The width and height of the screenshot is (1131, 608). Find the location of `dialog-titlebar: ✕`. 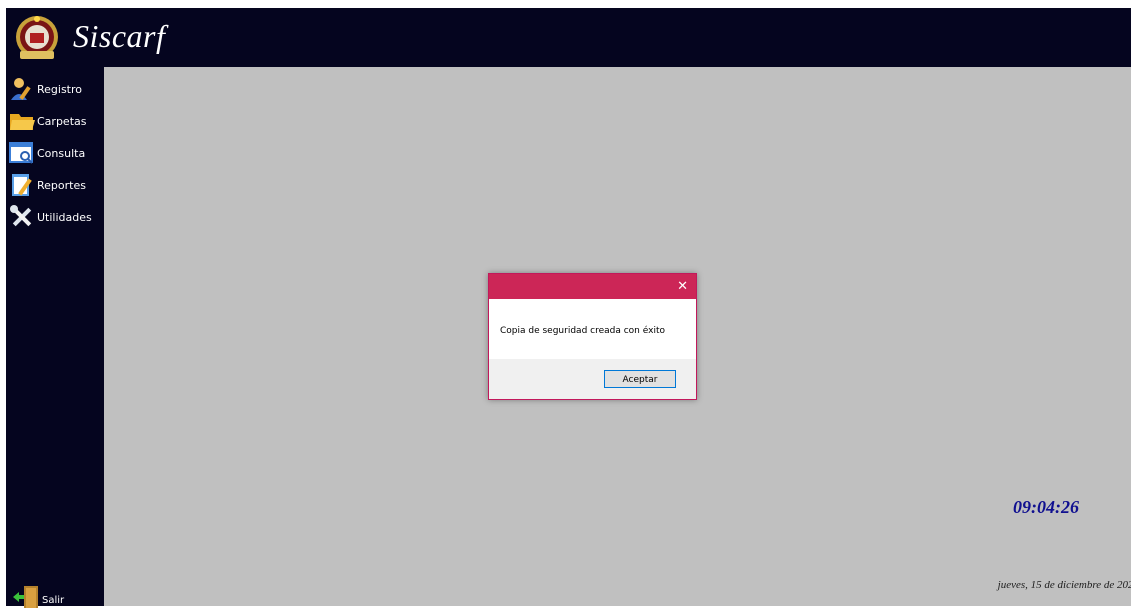

dialog-titlebar: ✕ is located at coordinates (592, 286).